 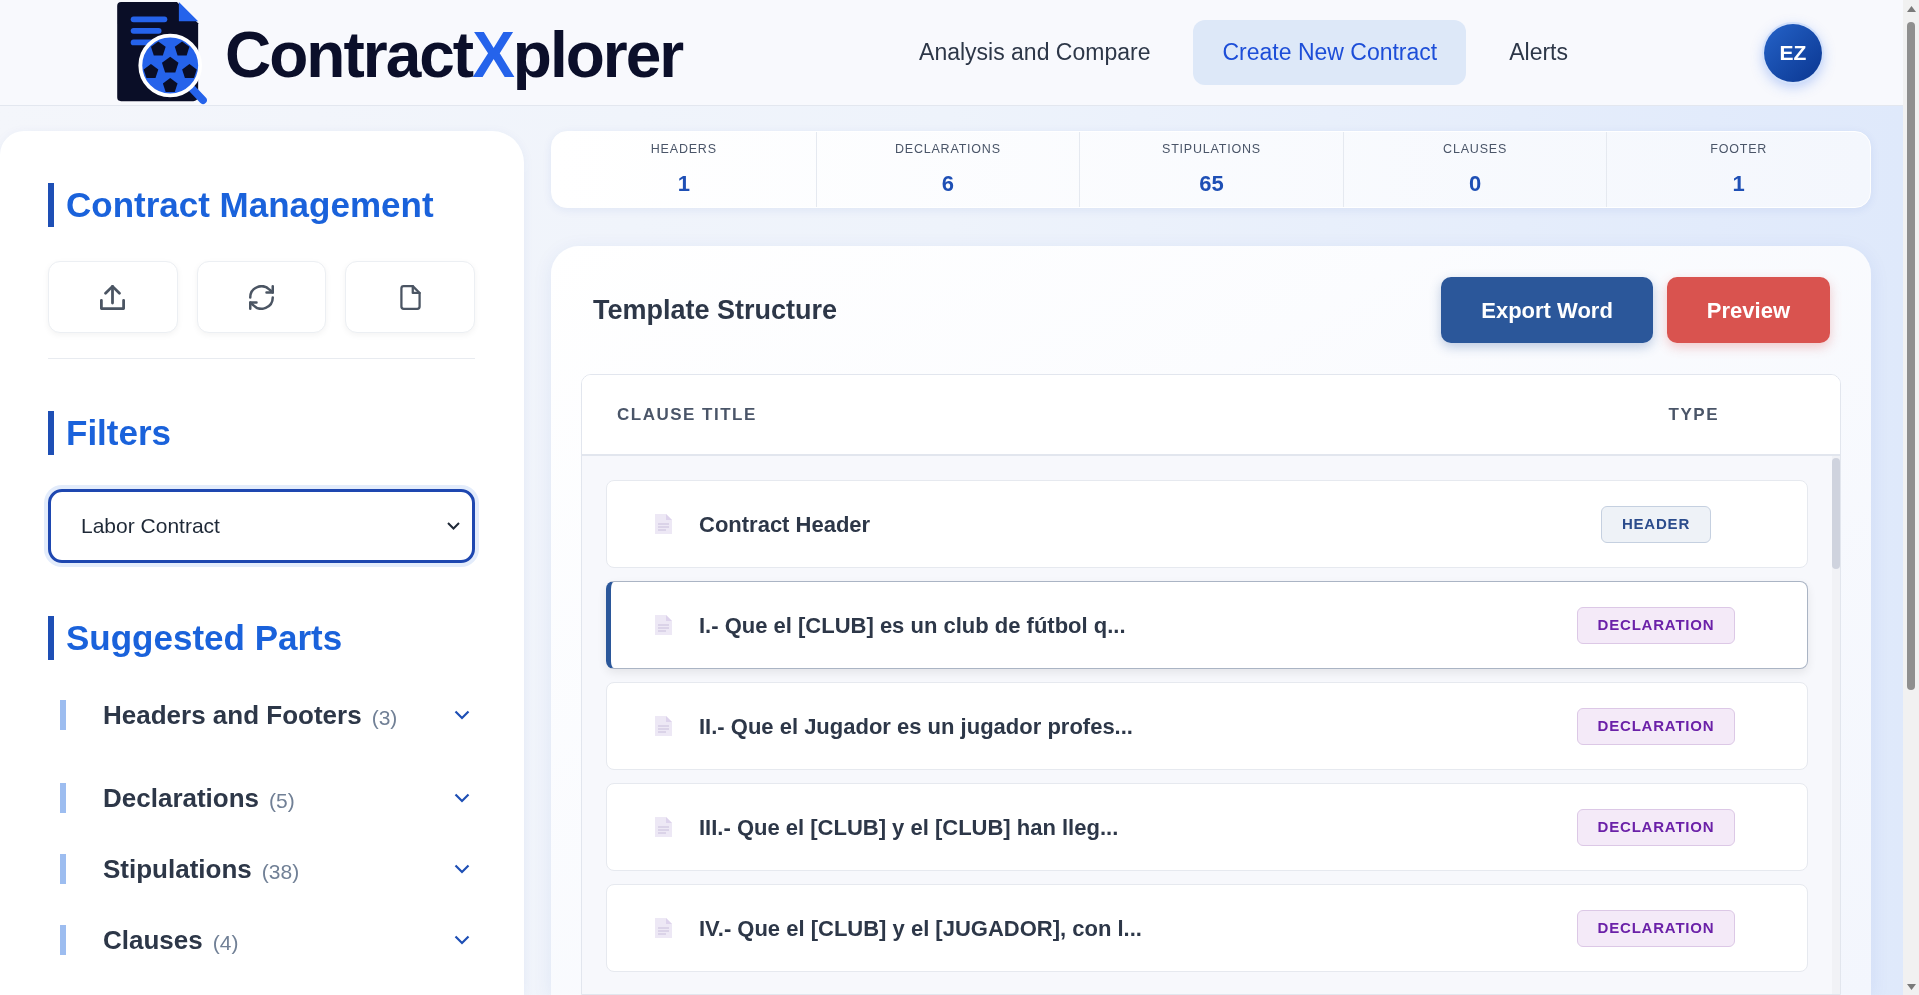 I want to click on accordion-item: Declarations (5), so click(x=267, y=798).